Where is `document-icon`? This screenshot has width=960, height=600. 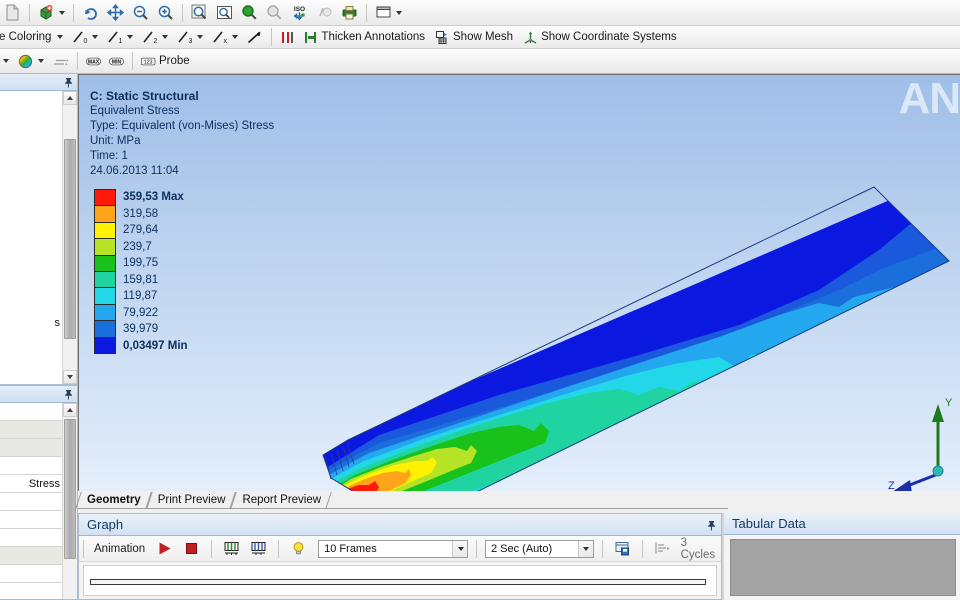
document-icon is located at coordinates (12, 12).